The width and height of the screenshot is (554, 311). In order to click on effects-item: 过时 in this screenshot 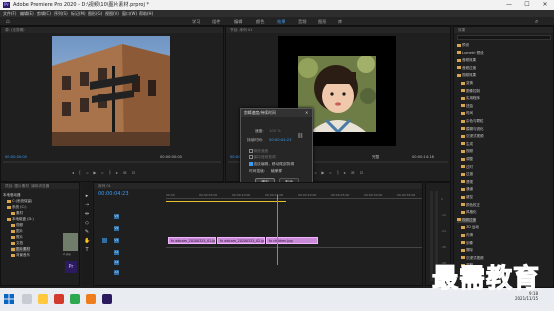, I will do `click(467, 167)`.